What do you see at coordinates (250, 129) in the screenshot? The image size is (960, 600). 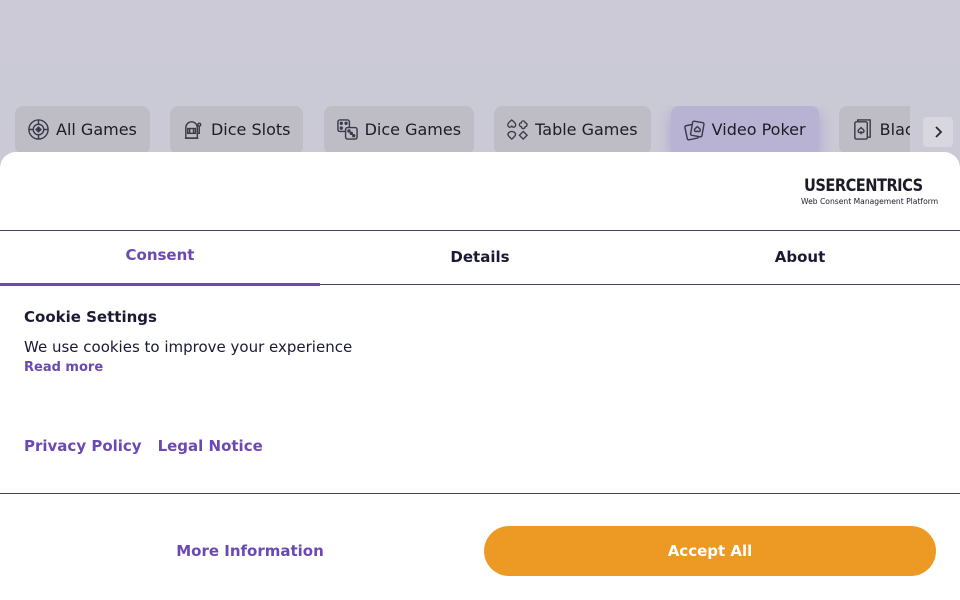 I see `category-label: Dice Slots` at bounding box center [250, 129].